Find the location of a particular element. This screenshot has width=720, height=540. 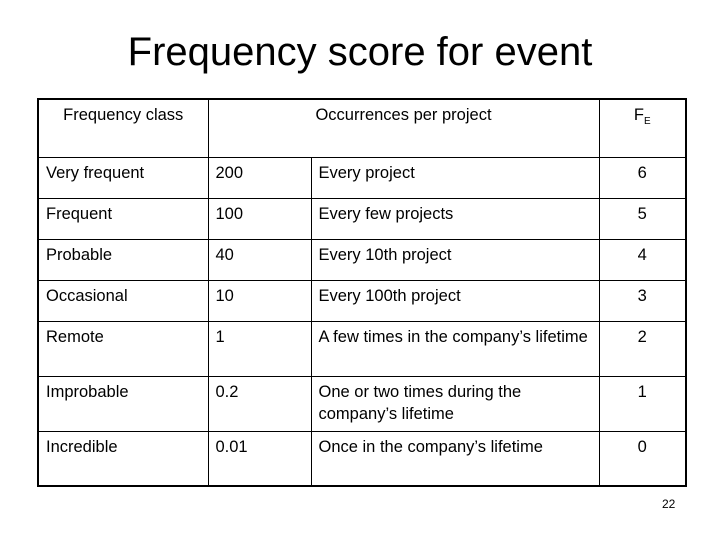

table-row: Probable 40 Every 10th project 4 is located at coordinates (362, 259).